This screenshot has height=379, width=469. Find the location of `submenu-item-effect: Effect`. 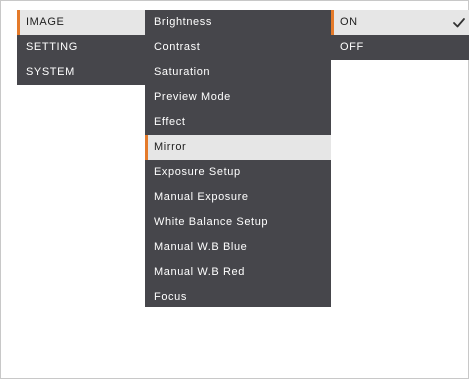

submenu-item-effect: Effect is located at coordinates (238, 122).